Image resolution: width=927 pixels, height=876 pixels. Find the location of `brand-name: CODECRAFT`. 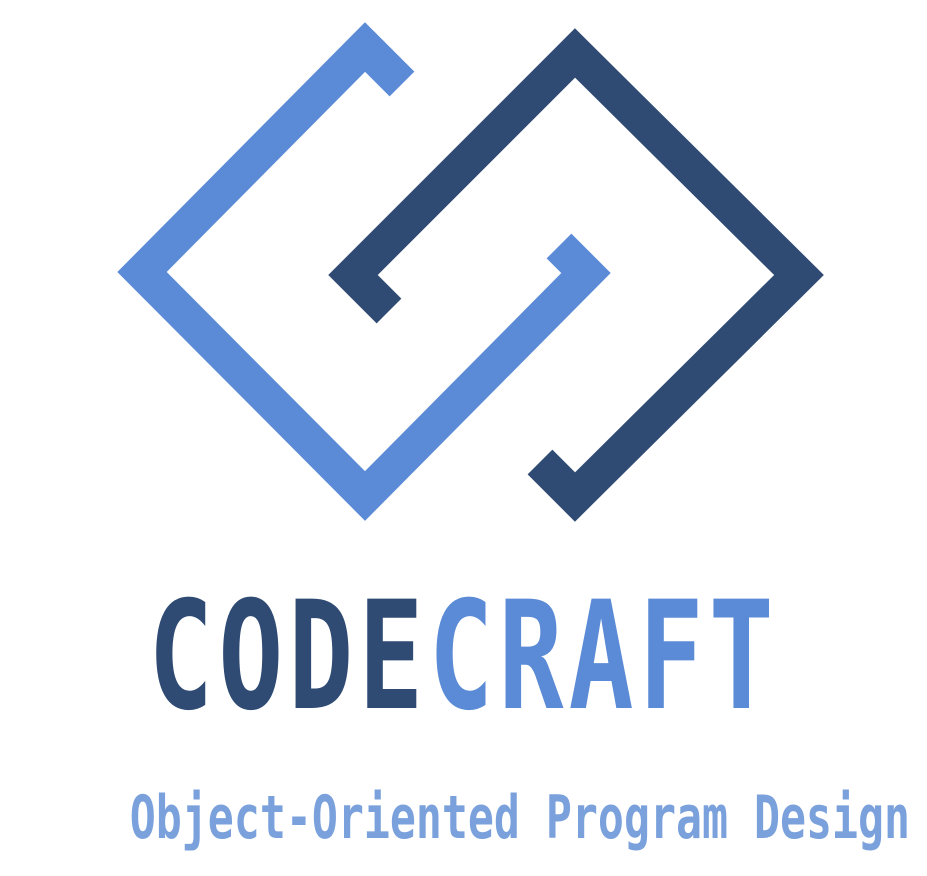

brand-name: CODECRAFT is located at coordinates (463, 657).